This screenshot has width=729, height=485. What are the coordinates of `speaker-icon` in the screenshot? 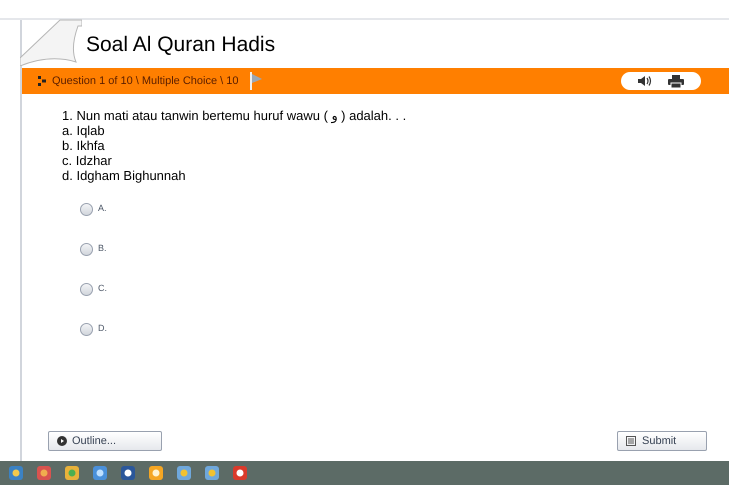 It's located at (646, 81).